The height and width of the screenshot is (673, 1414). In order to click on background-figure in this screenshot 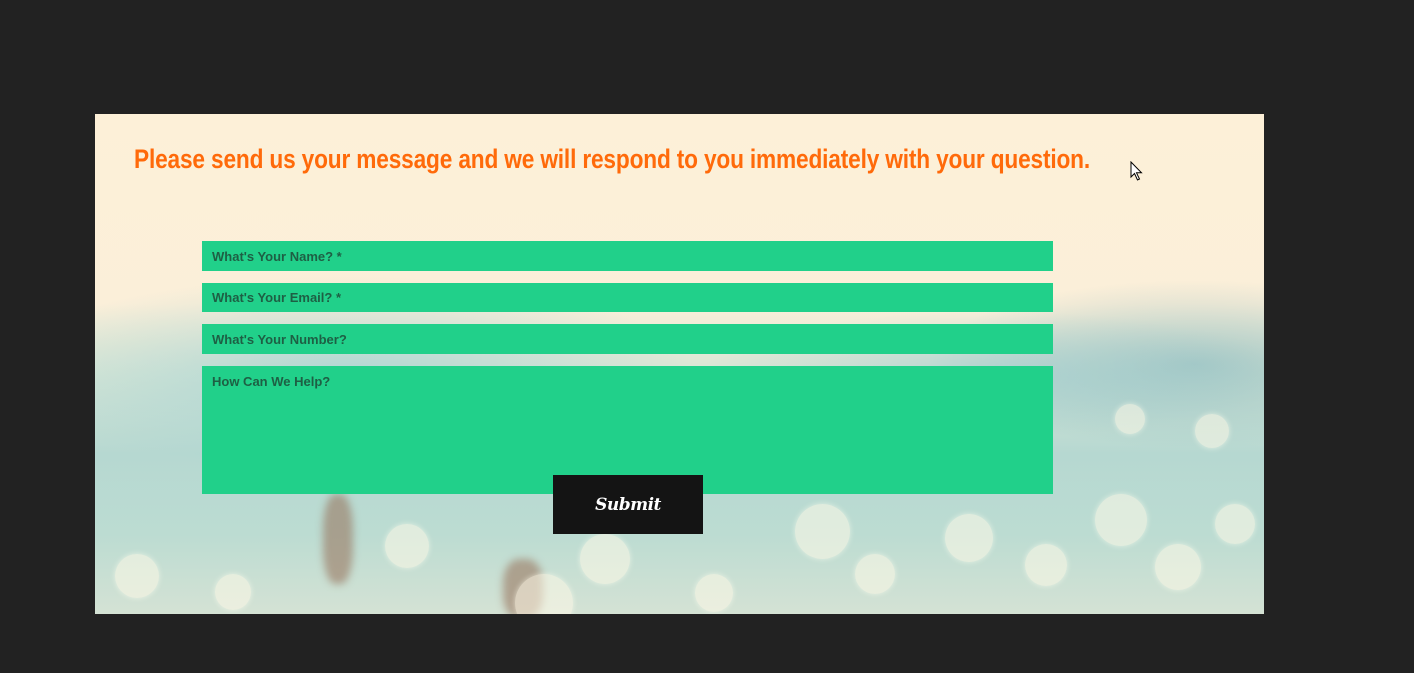, I will do `click(338, 539)`.